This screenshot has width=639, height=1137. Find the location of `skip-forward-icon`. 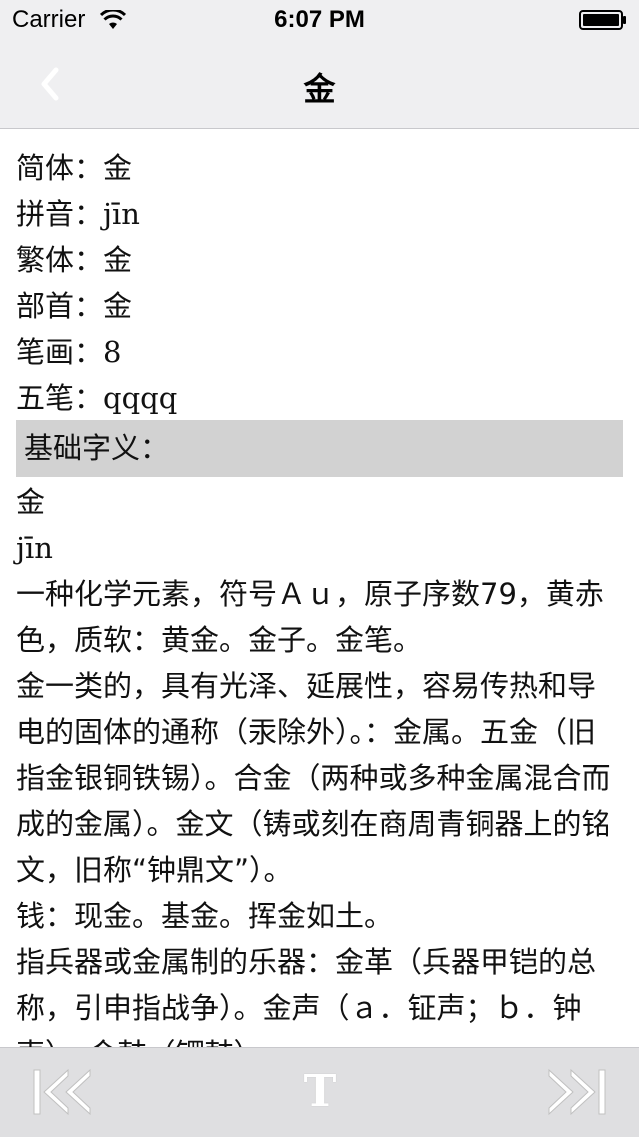

skip-forward-icon is located at coordinates (577, 1092).